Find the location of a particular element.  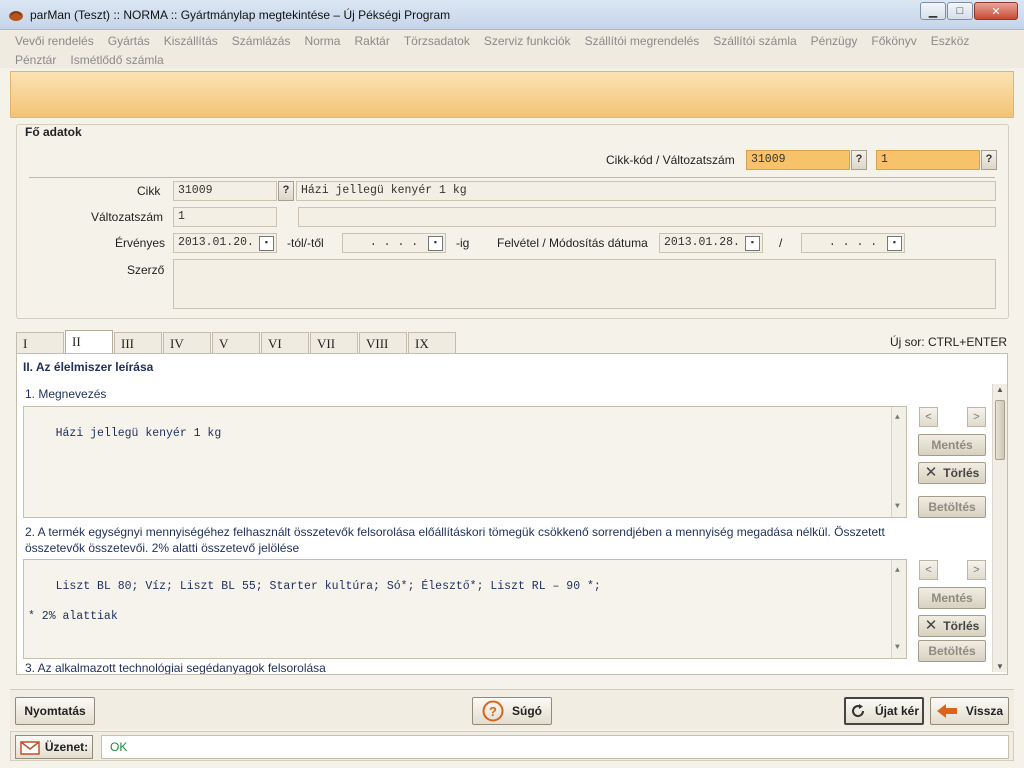

envelope-icon is located at coordinates (30, 748).